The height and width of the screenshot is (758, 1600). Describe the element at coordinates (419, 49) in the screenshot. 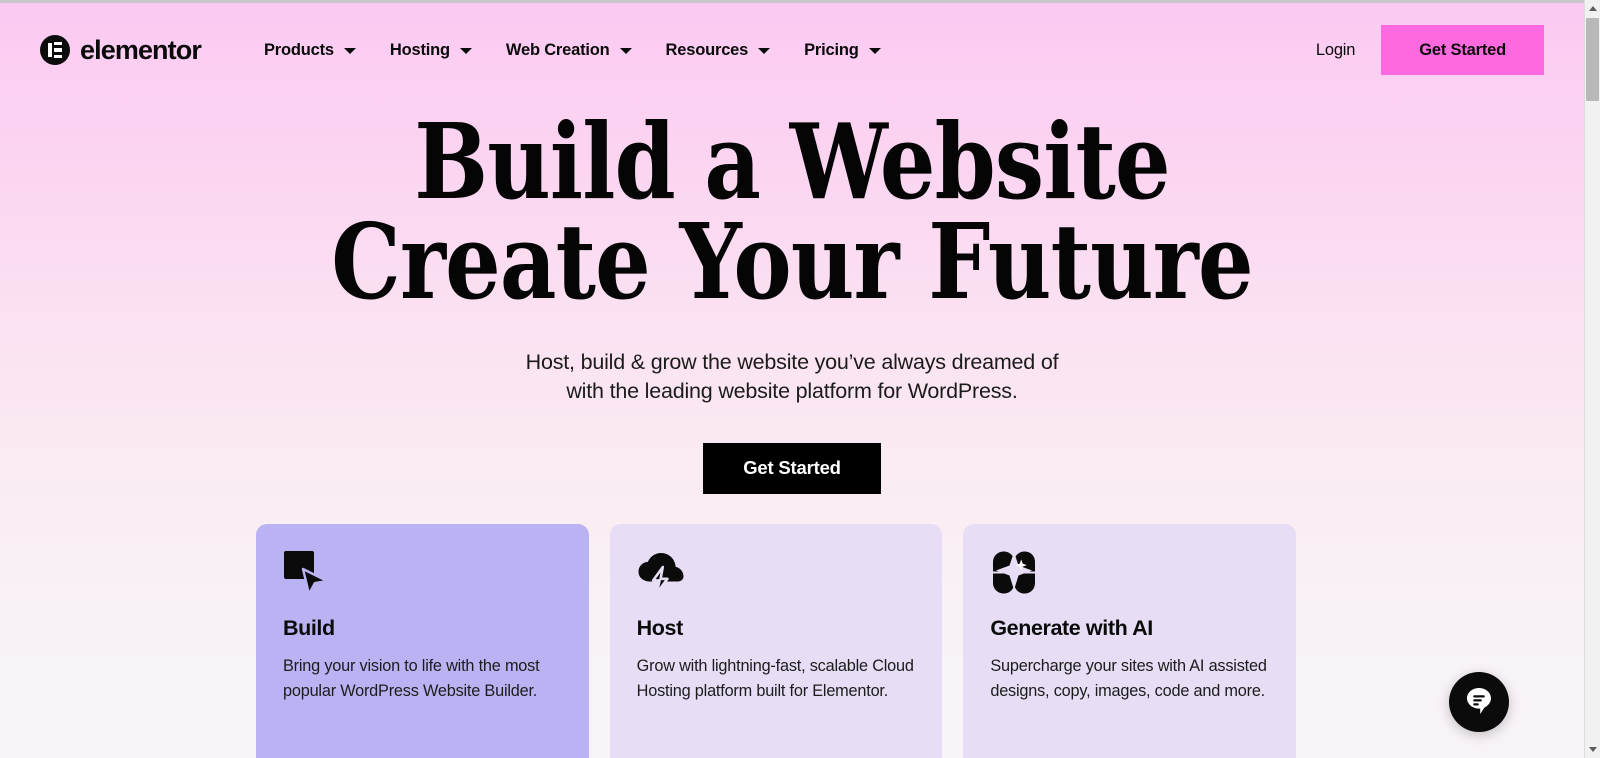

I see `nav-label: Hosting` at that location.